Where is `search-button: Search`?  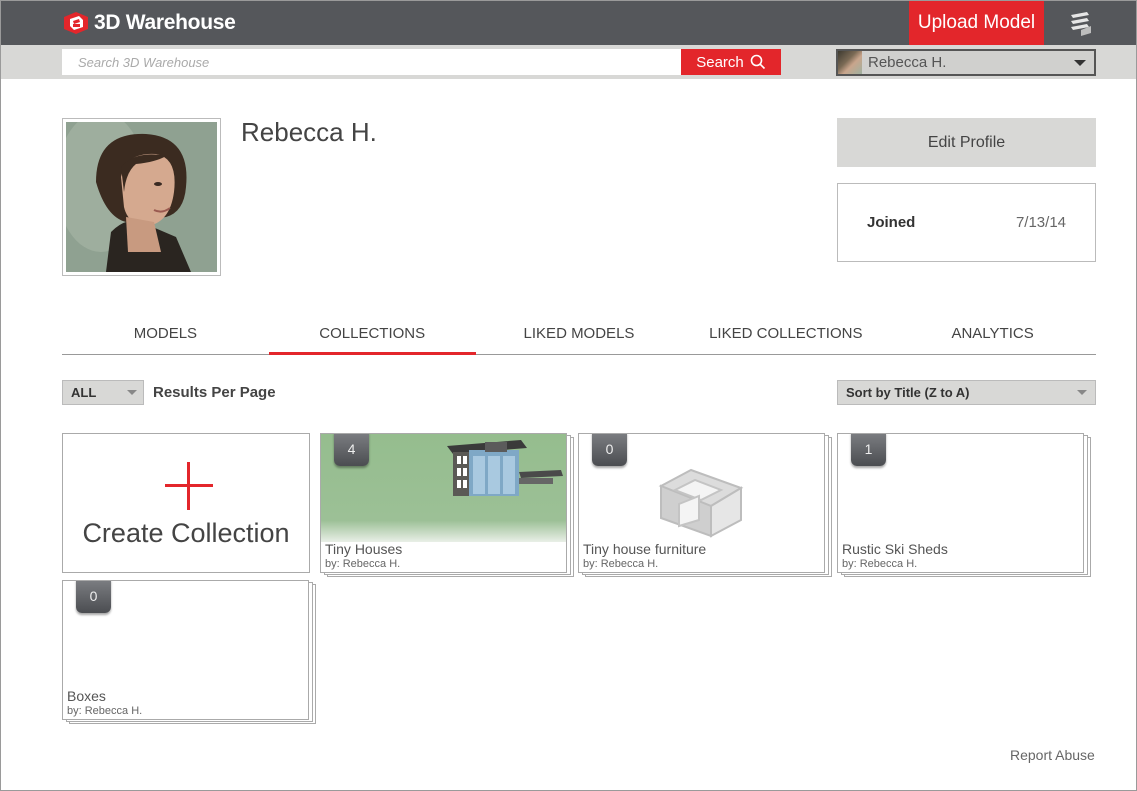
search-button: Search is located at coordinates (731, 62).